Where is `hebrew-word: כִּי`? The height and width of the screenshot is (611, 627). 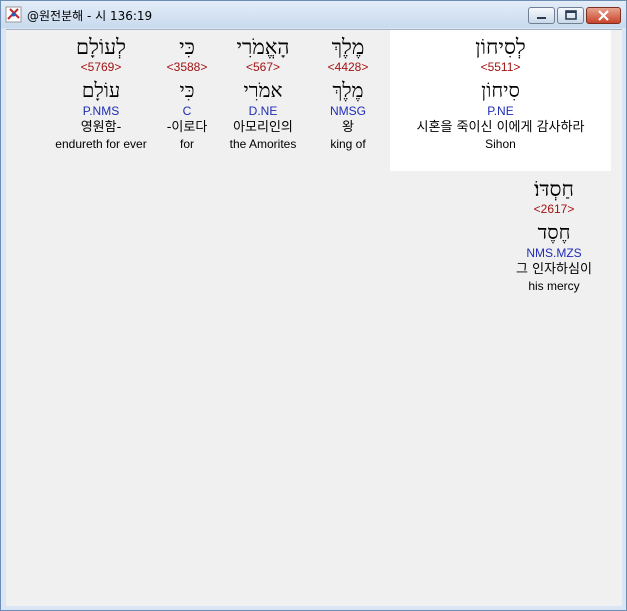
hebrew-word: כִּי is located at coordinates (187, 47).